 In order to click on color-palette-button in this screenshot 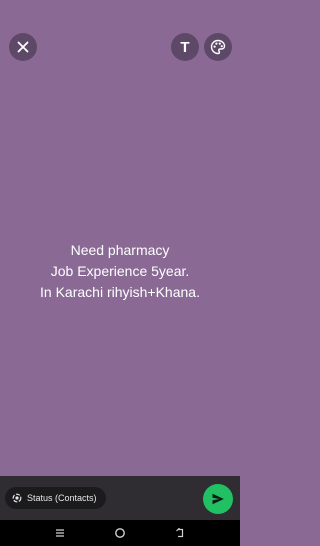, I will do `click(218, 47)`.